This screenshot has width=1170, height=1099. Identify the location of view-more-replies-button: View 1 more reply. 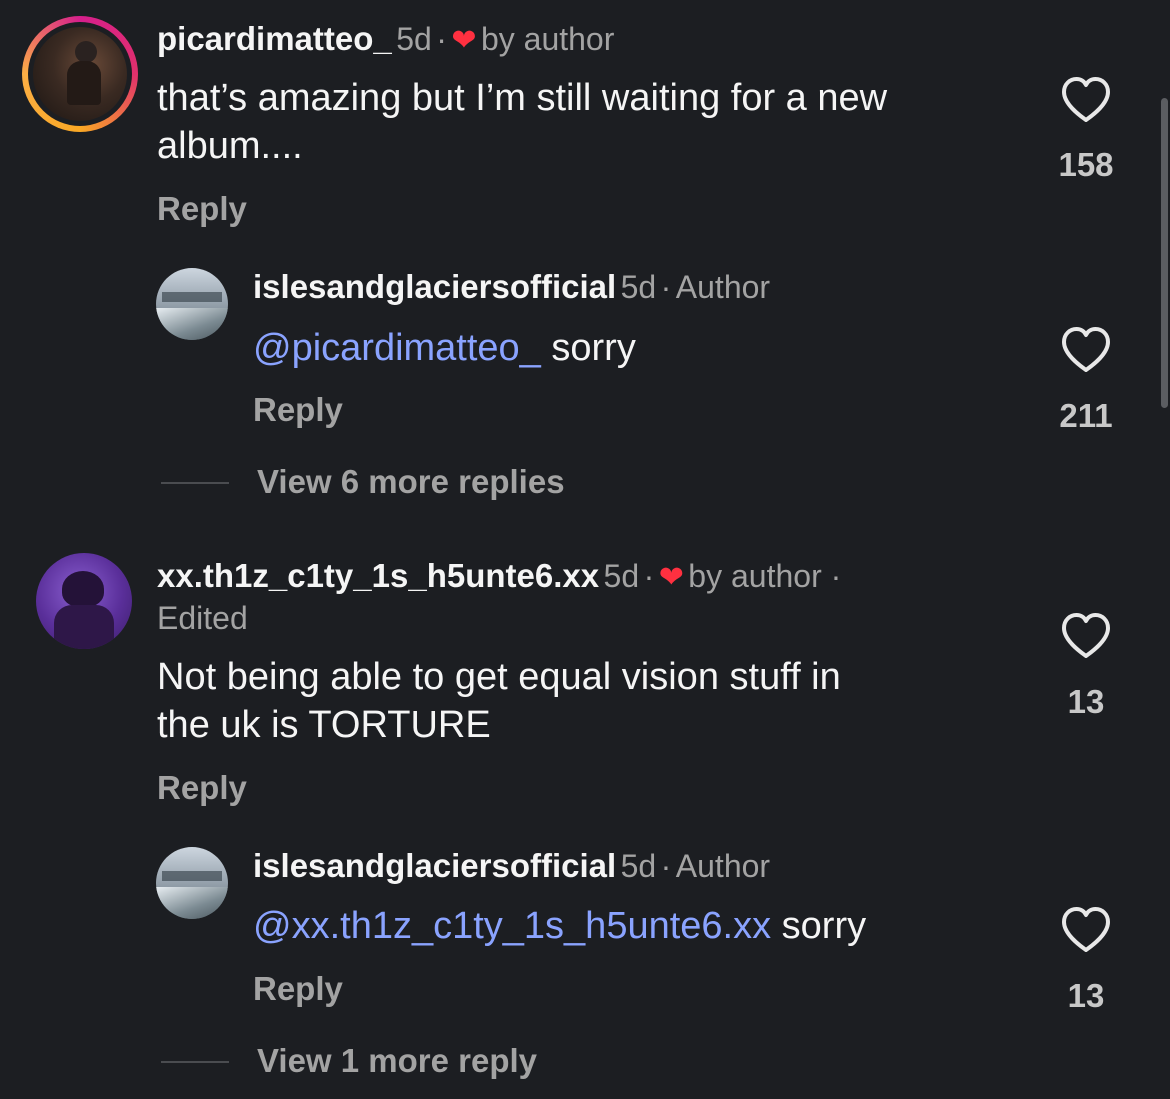
(397, 1061).